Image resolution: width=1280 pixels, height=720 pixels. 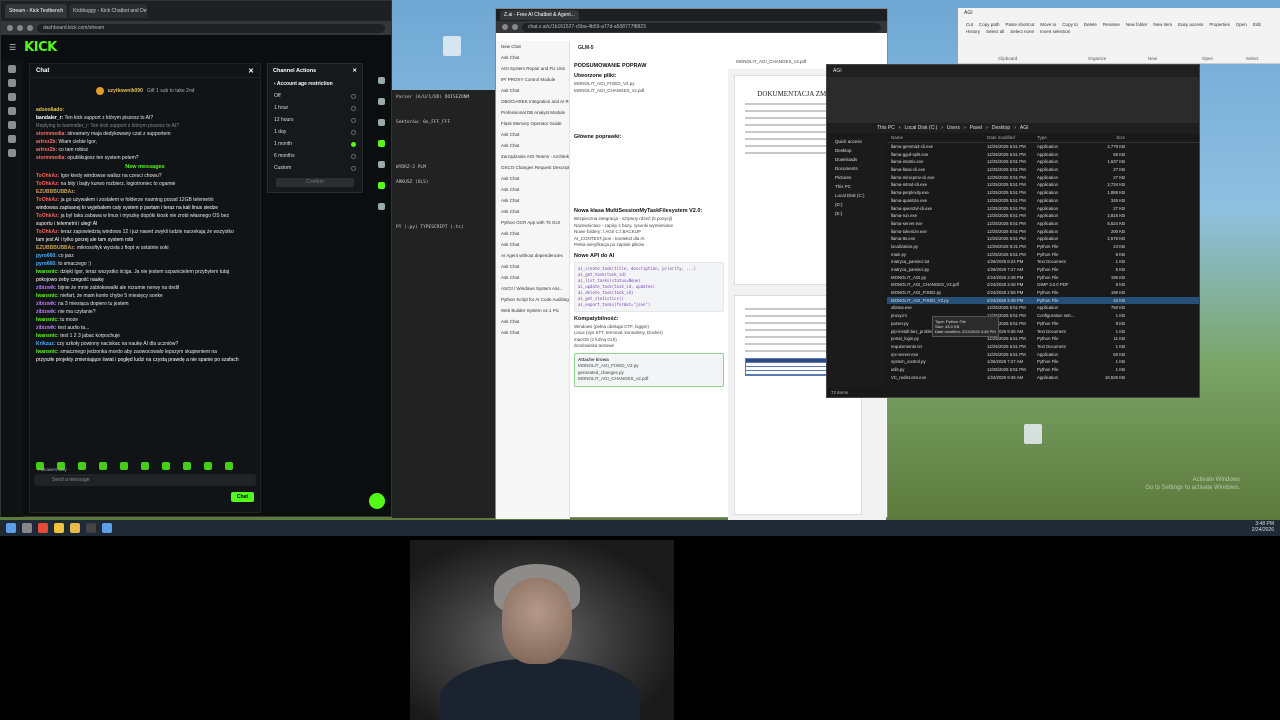 I want to click on community-icon, so click(x=12, y=111).